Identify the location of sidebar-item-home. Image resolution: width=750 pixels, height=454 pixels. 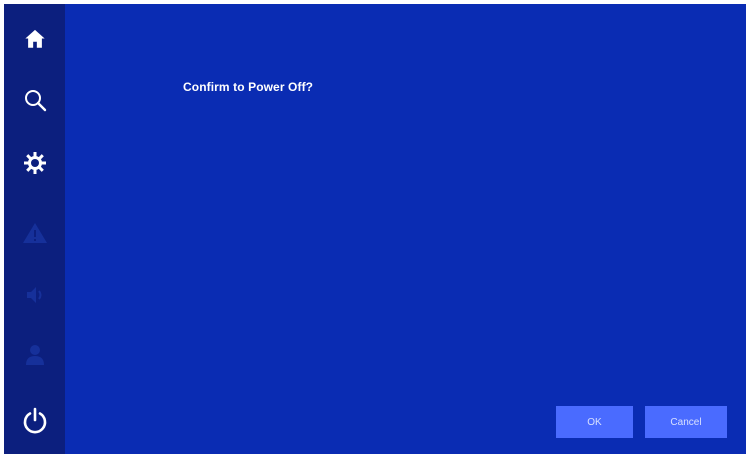
(34, 39).